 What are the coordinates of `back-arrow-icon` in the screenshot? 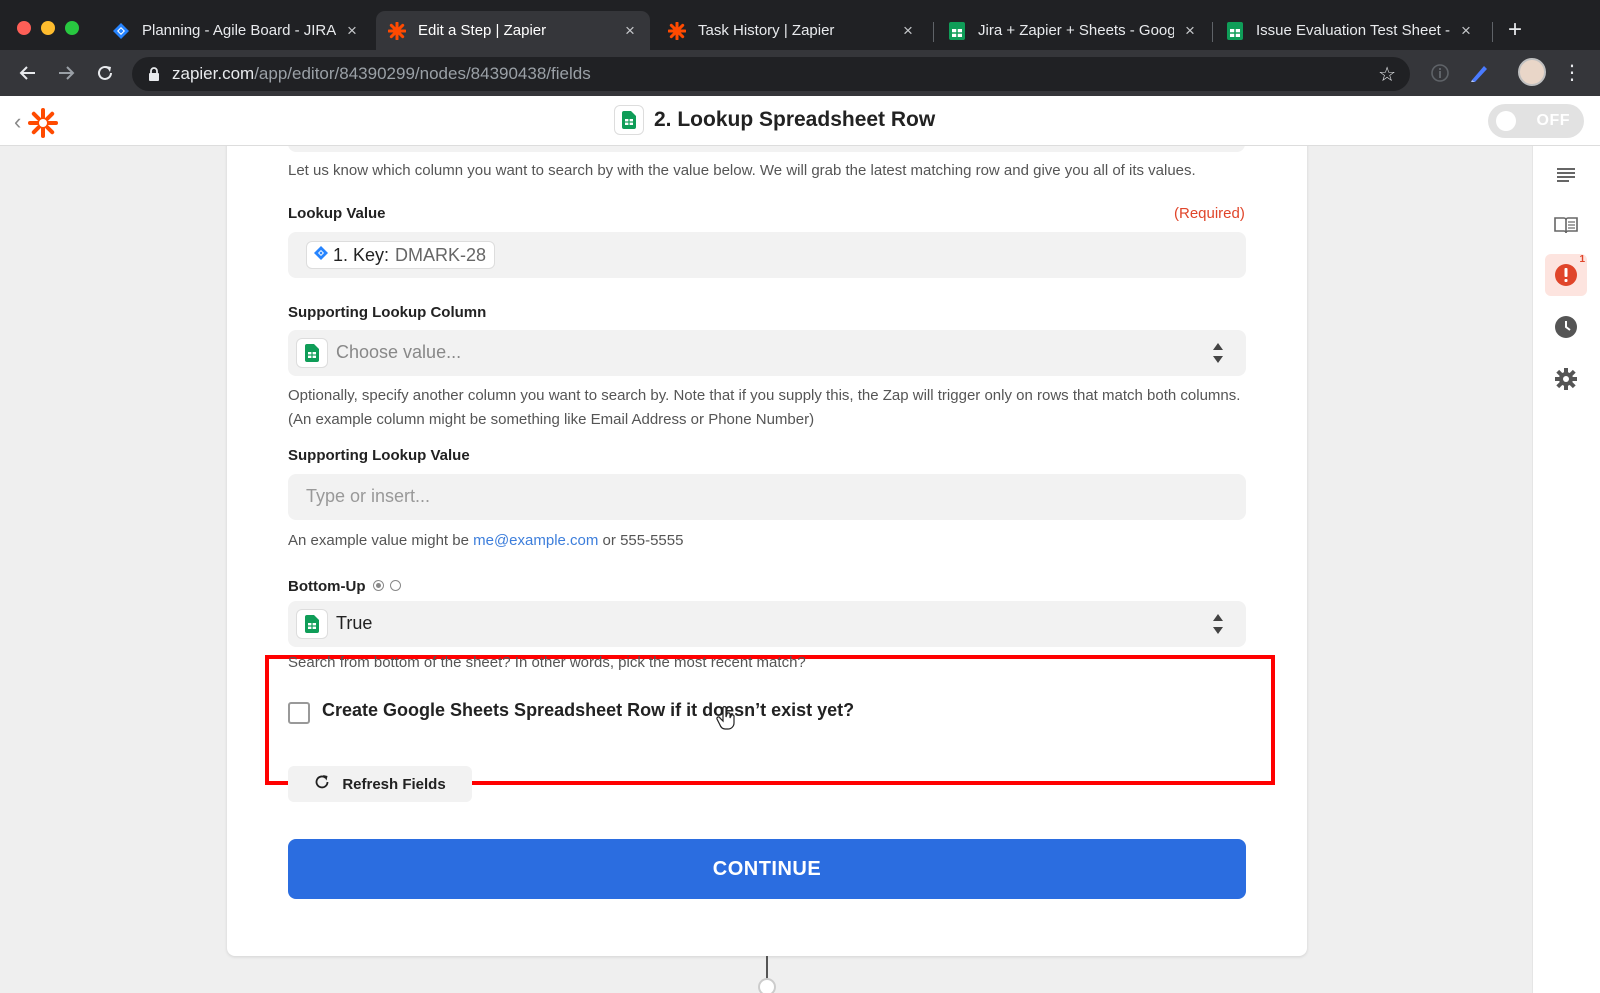 It's located at (28, 73).